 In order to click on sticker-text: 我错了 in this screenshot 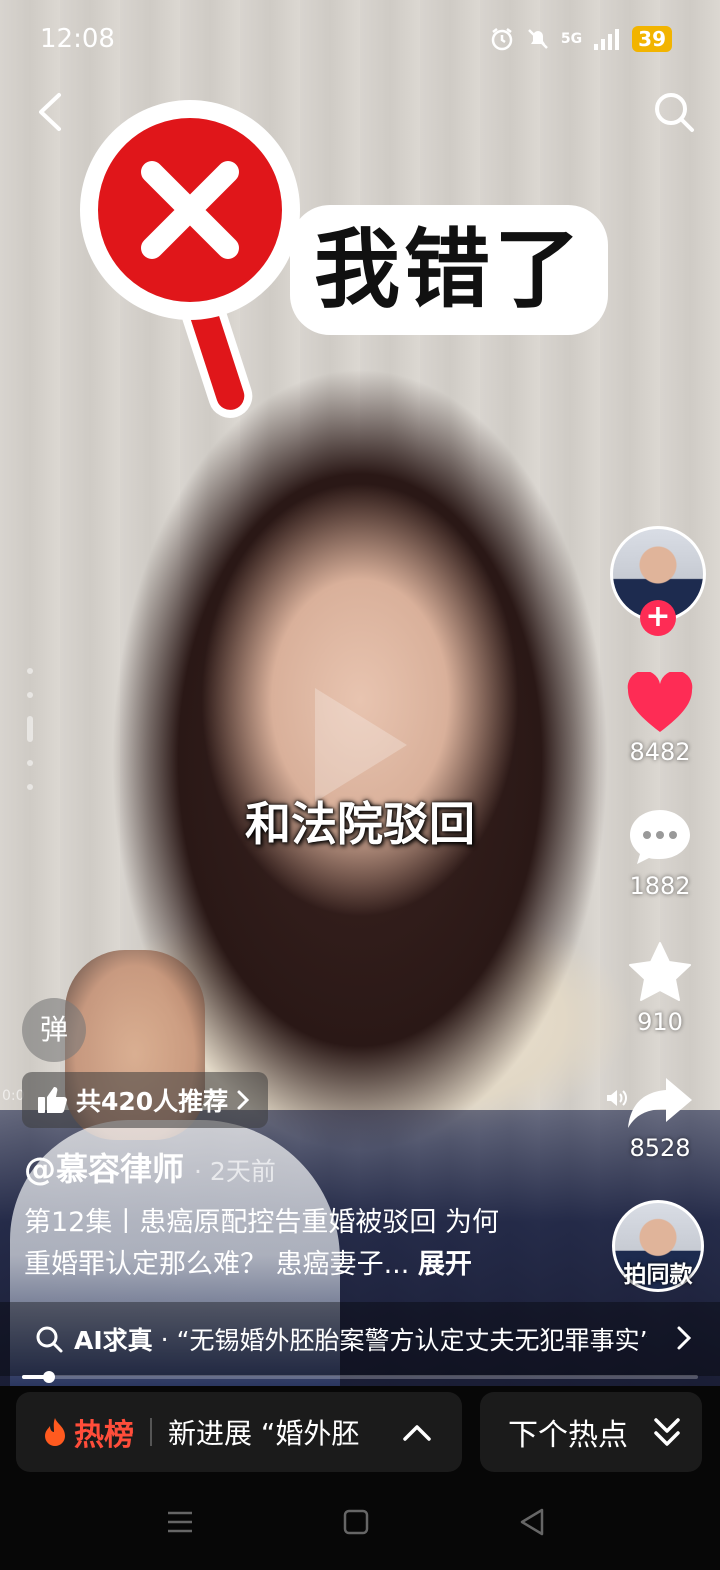, I will do `click(449, 270)`.